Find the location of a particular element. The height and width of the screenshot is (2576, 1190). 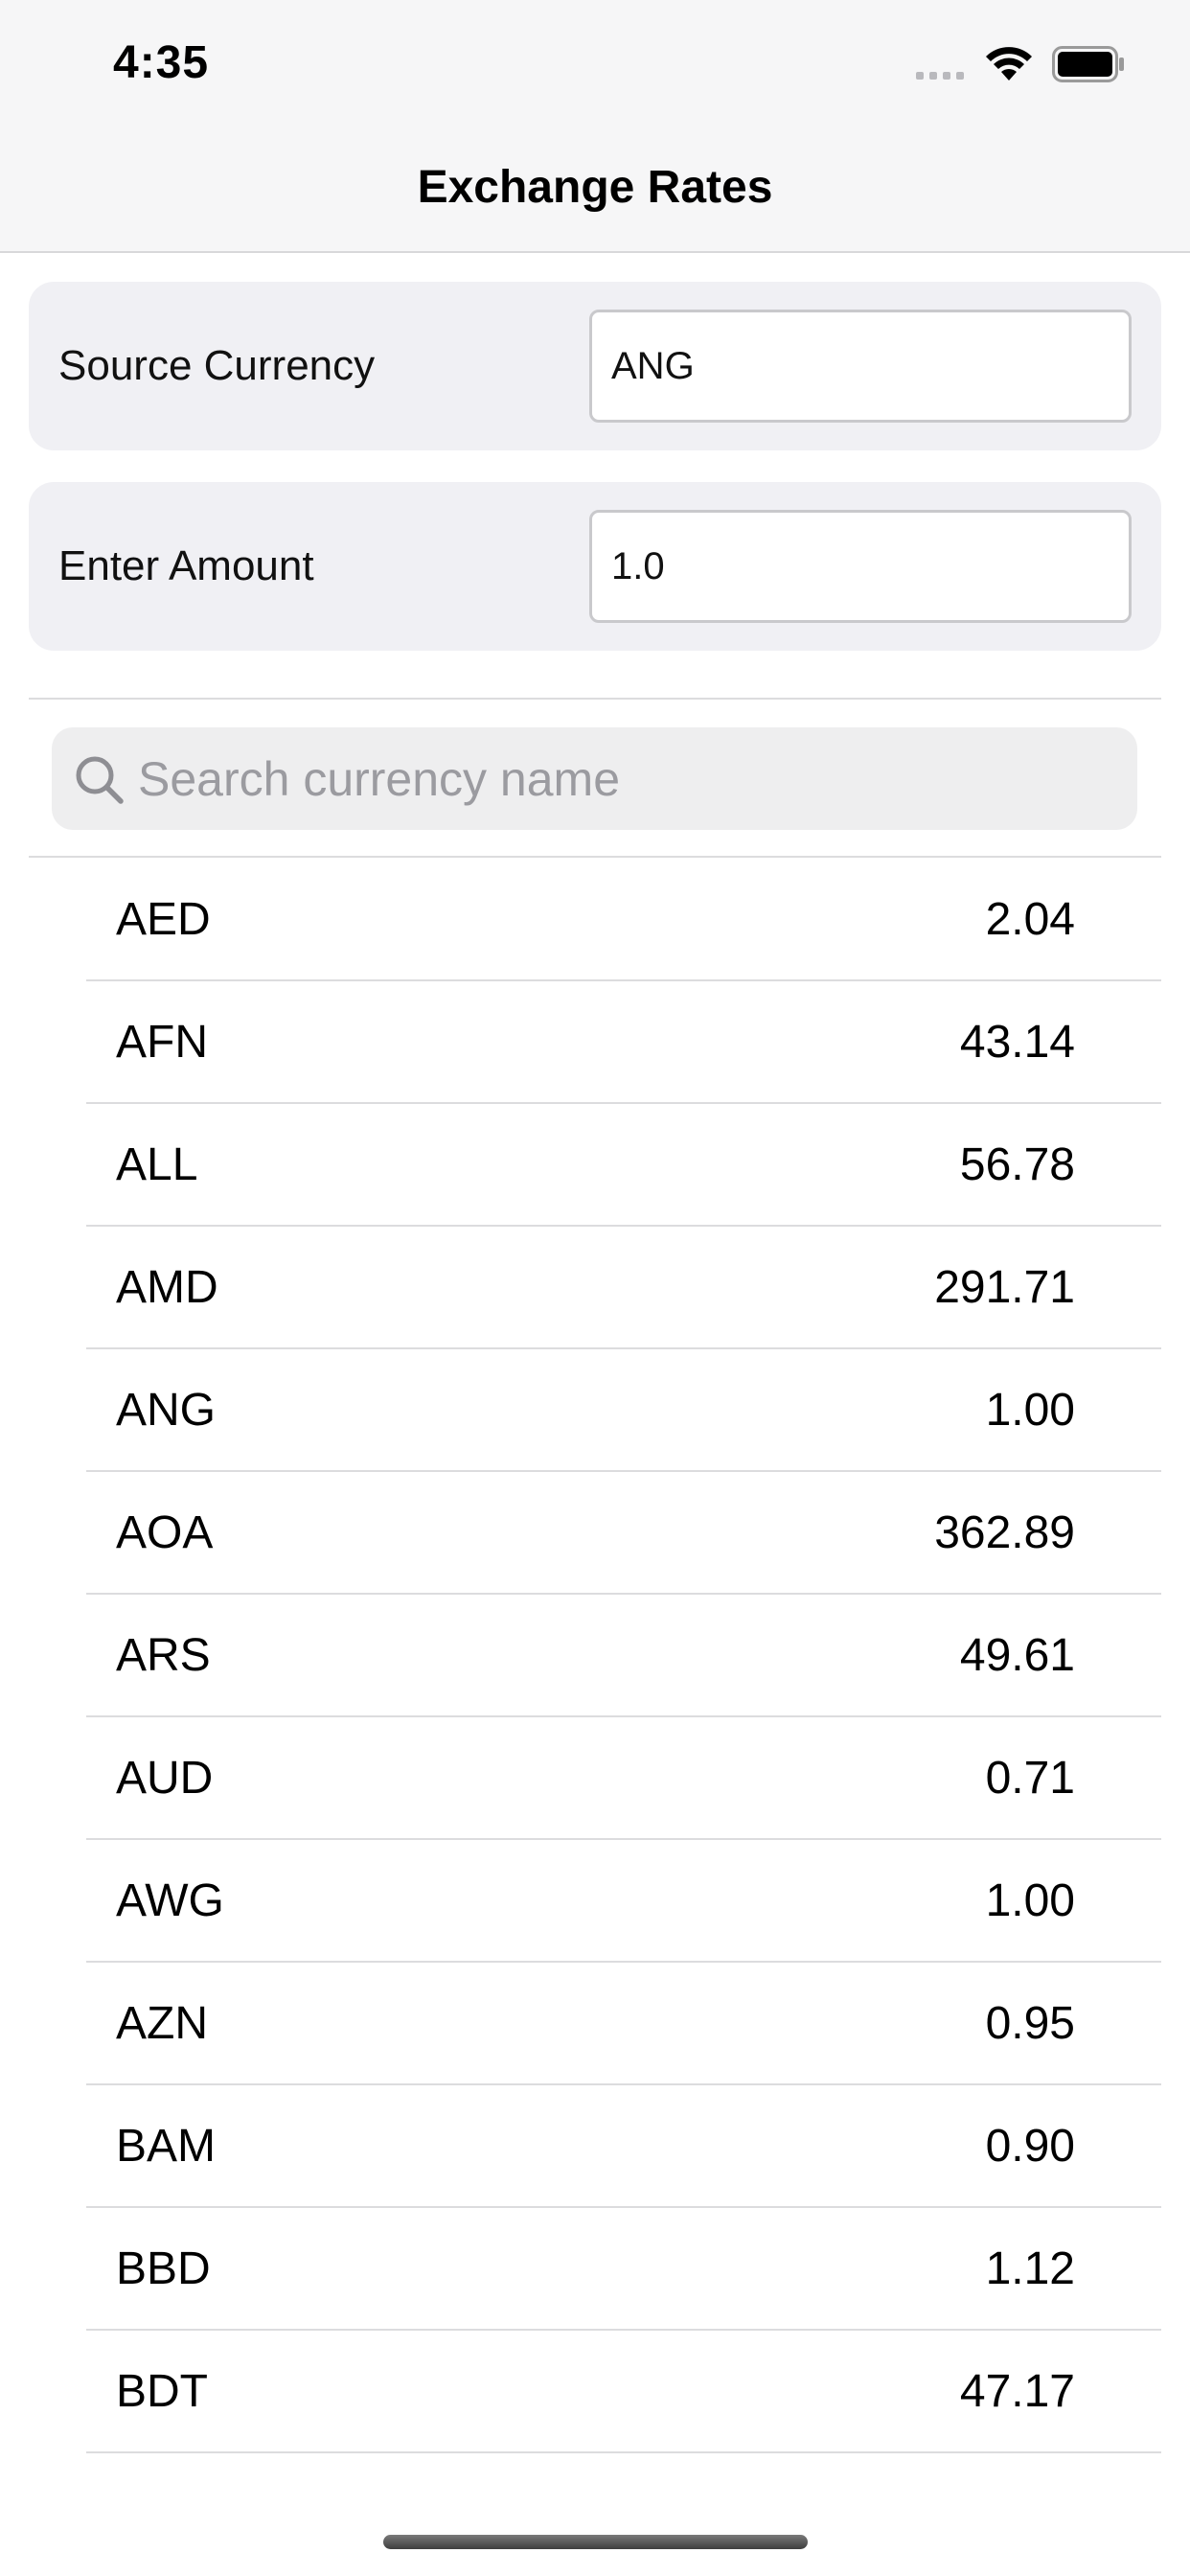

search-icon is located at coordinates (100, 780).